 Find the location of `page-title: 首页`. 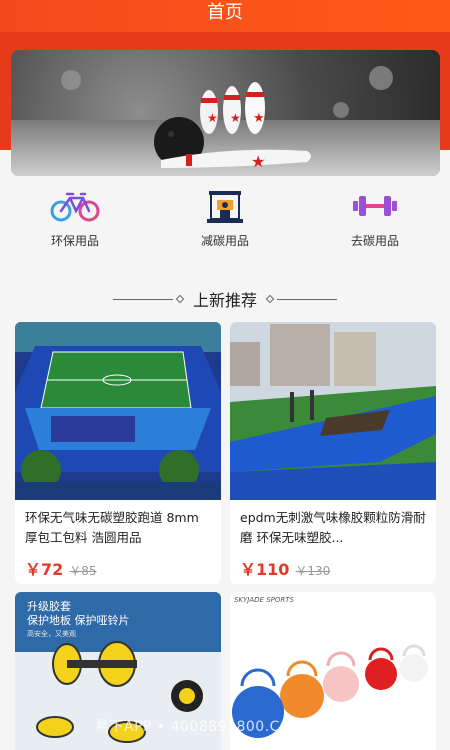

page-title: 首页 is located at coordinates (225, 12).